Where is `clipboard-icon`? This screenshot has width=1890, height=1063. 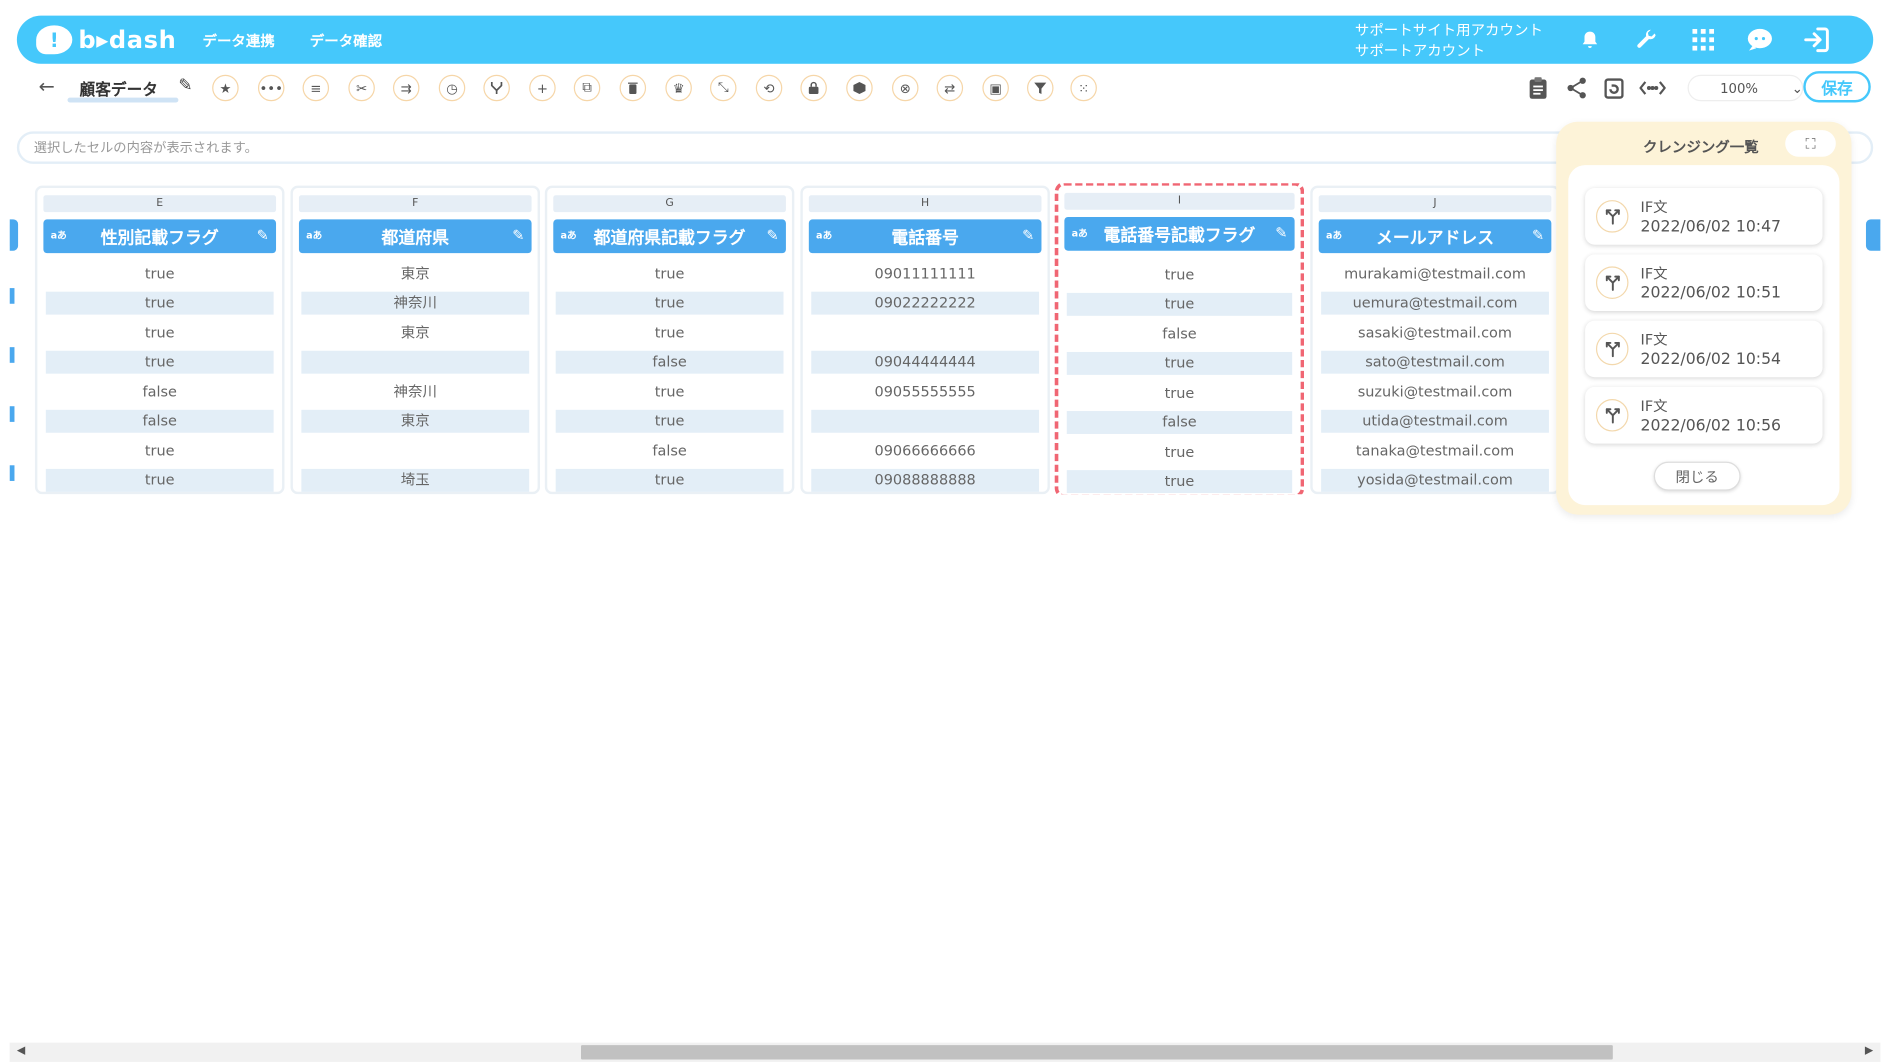
clipboard-icon is located at coordinates (1538, 88).